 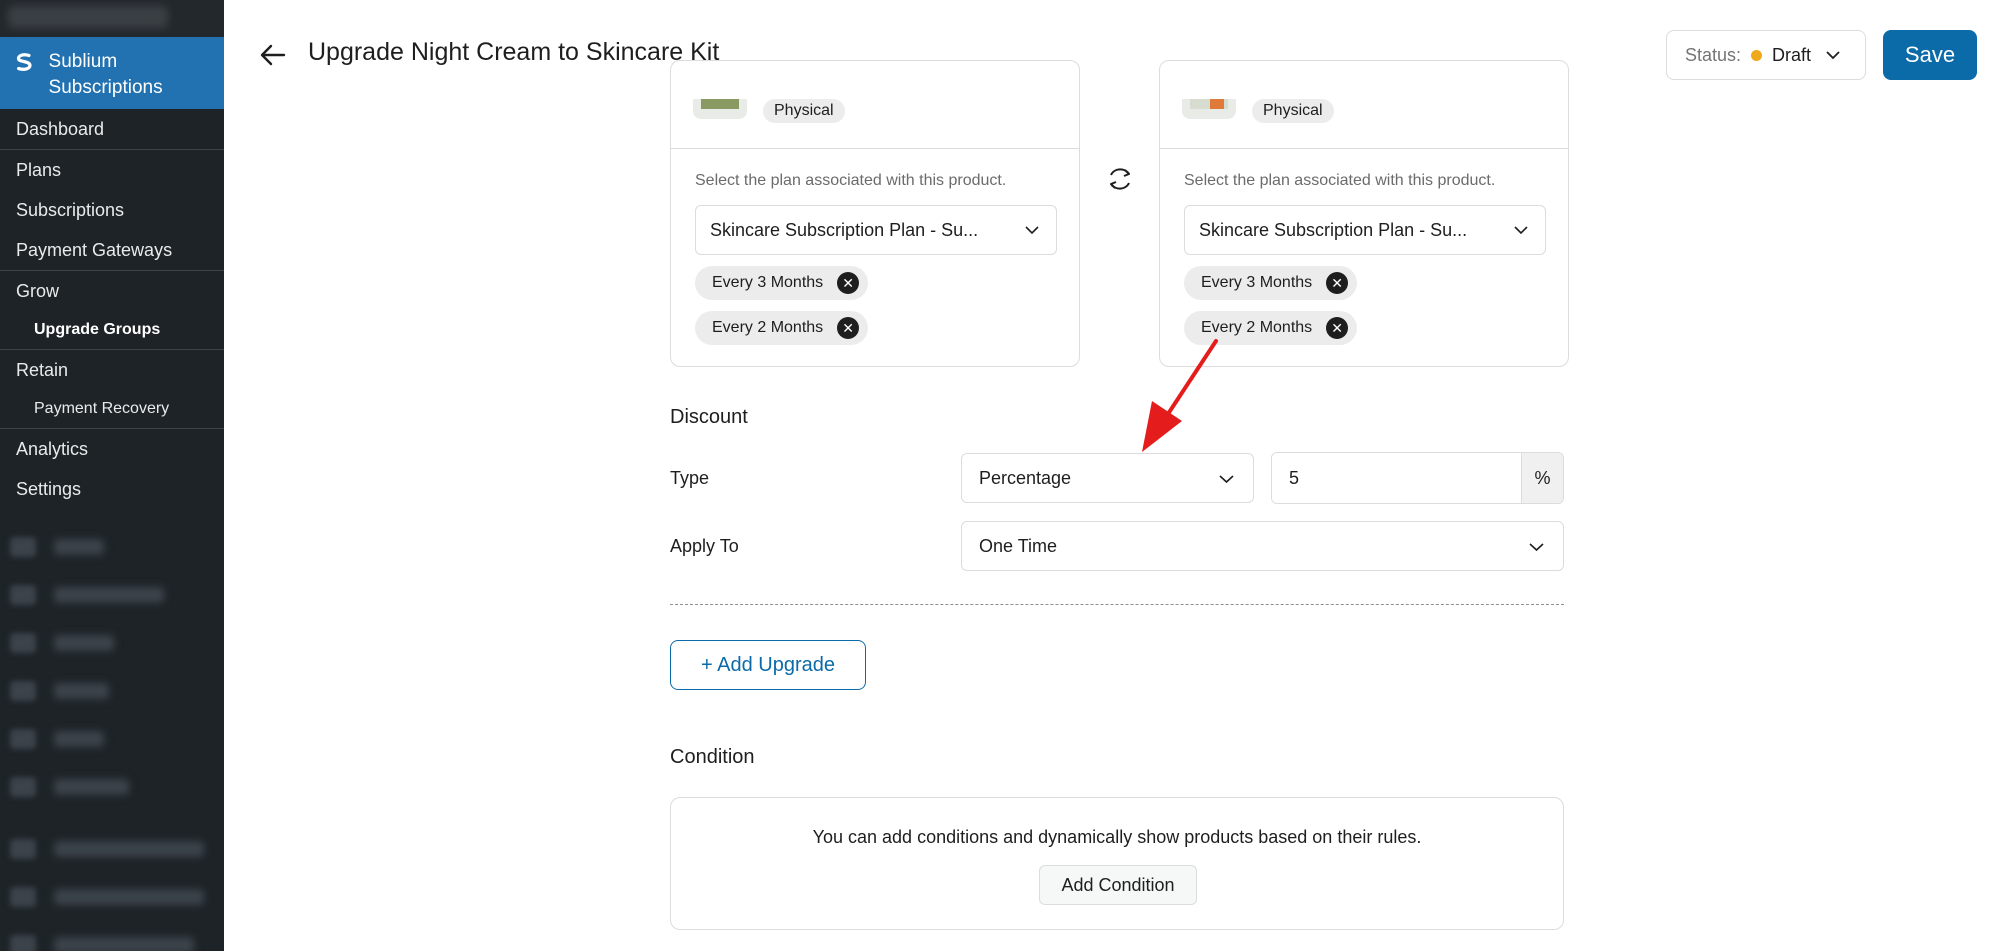 I want to click on page-title: Upgrade Night Cream to Skincare Kit, so click(x=514, y=52).